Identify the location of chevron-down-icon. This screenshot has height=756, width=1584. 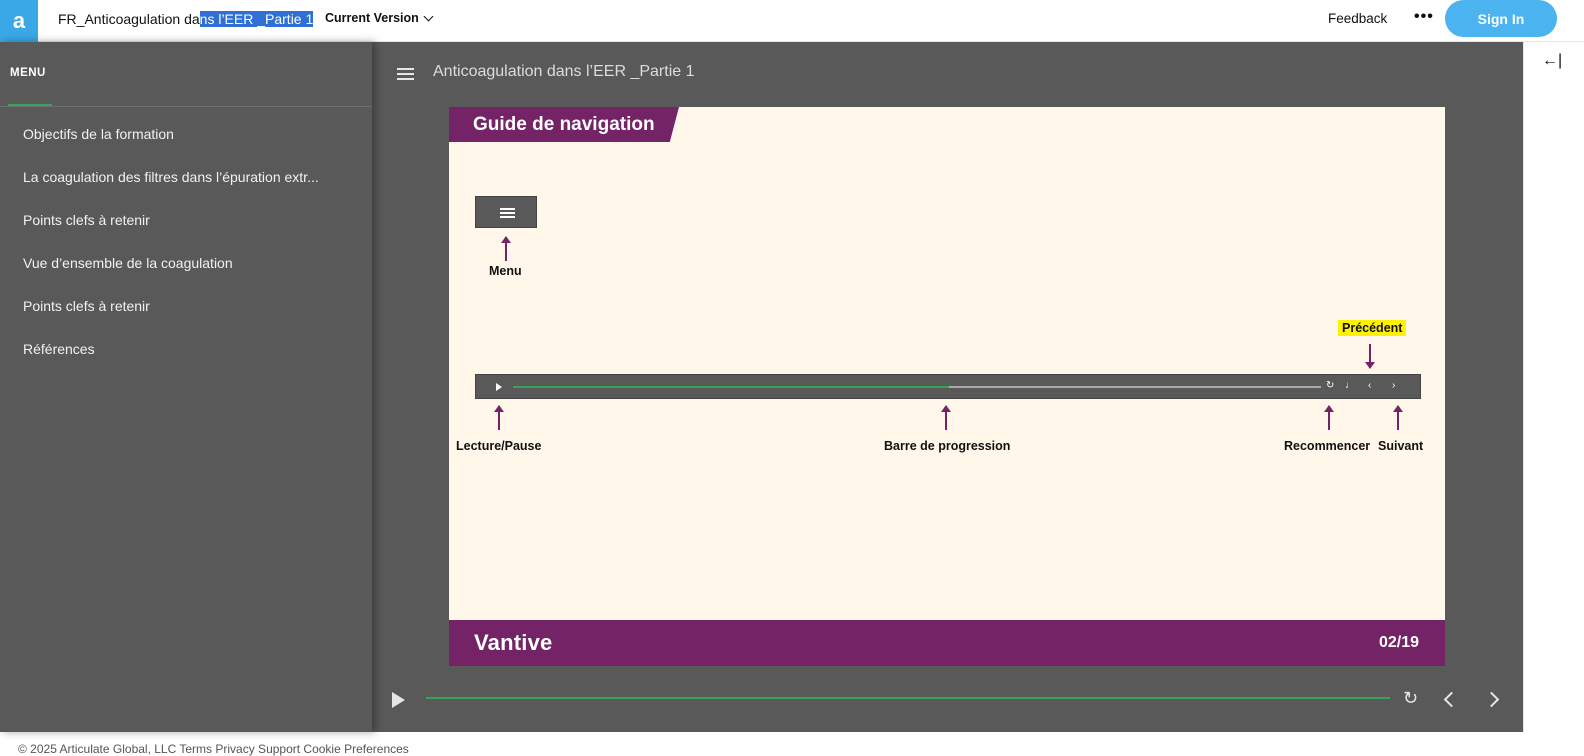
(428, 16).